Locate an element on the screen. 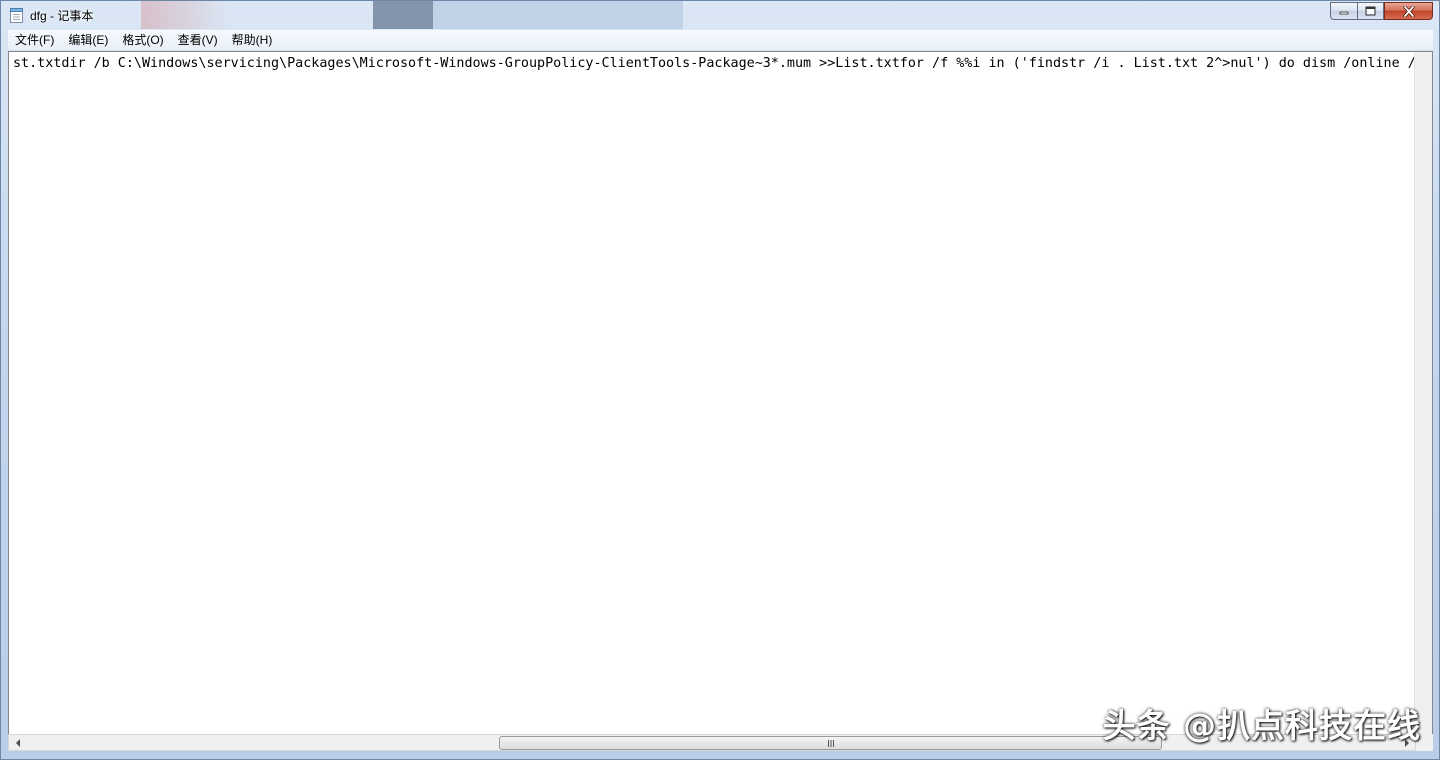  close-button is located at coordinates (1408, 11).